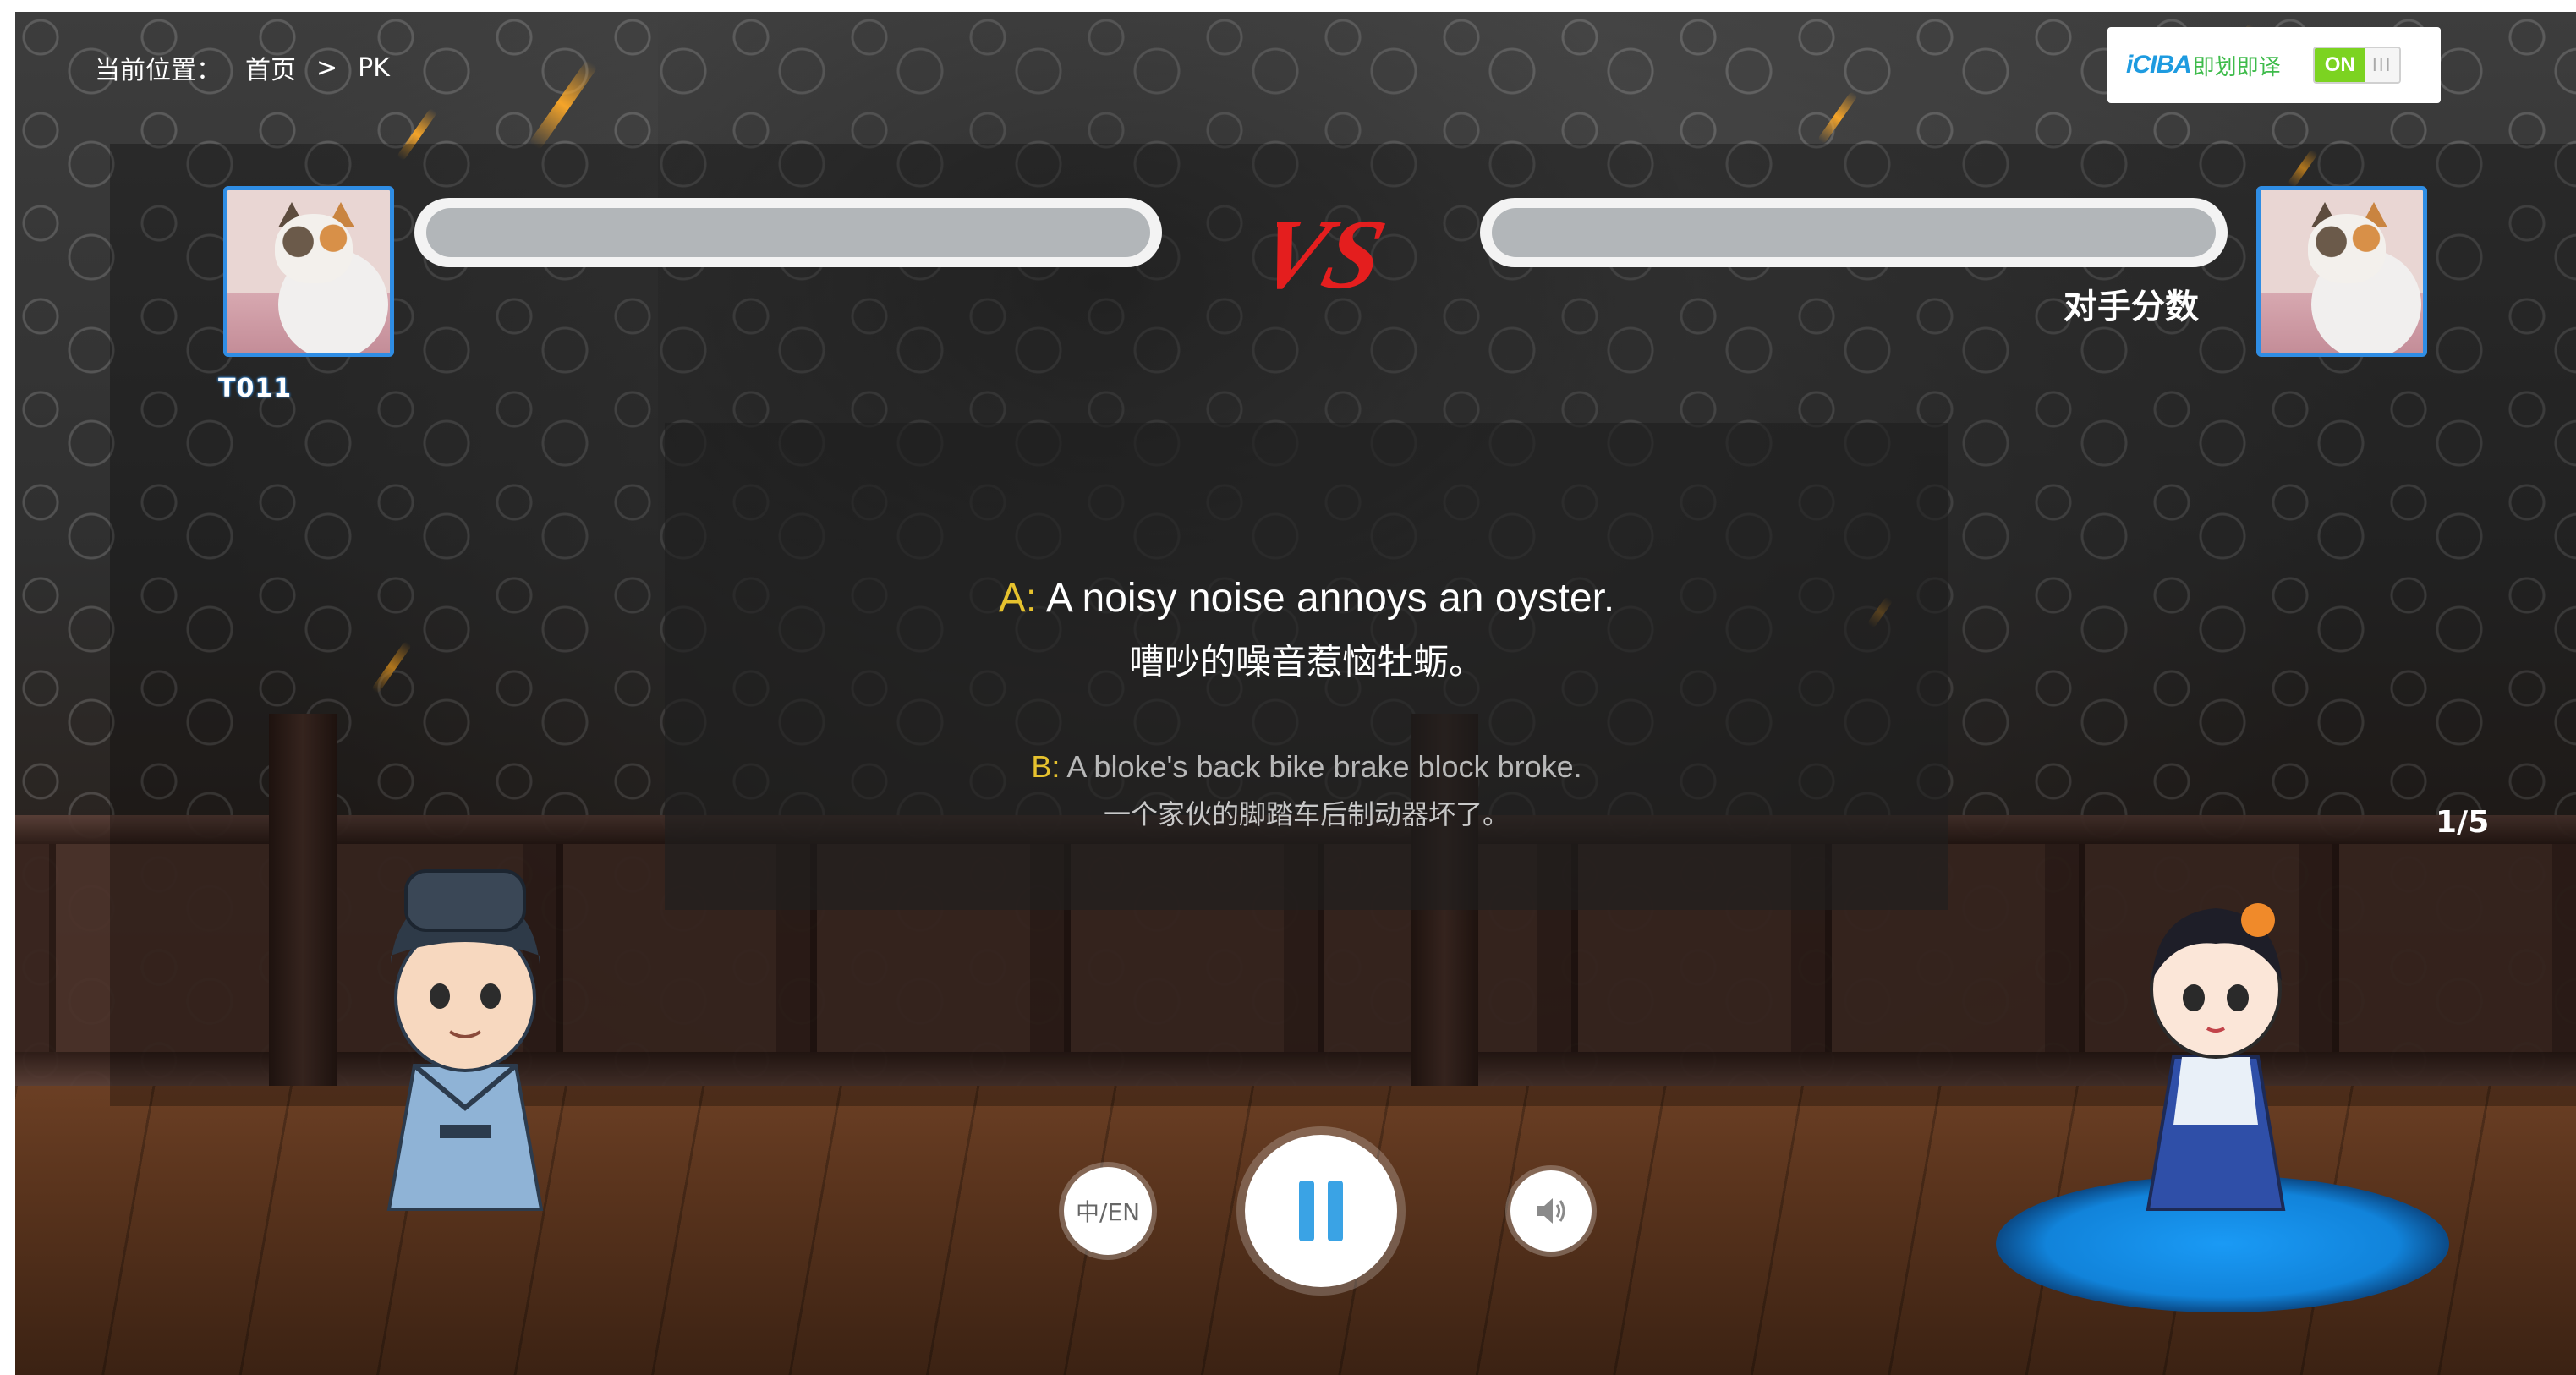  I want to click on option-b-text: A bloke's back bike brake block broke., so click(1324, 766).